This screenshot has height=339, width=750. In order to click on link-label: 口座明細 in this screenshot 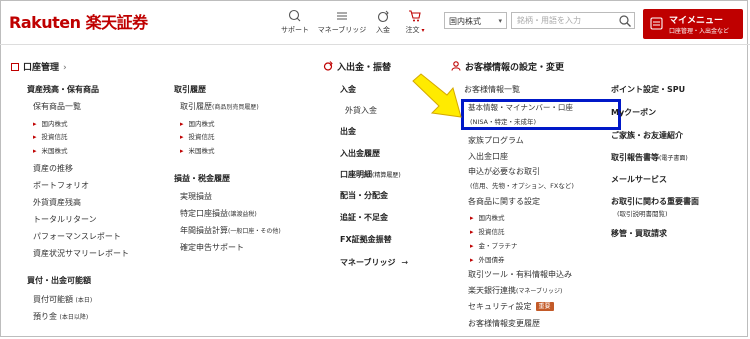, I will do `click(356, 174)`.